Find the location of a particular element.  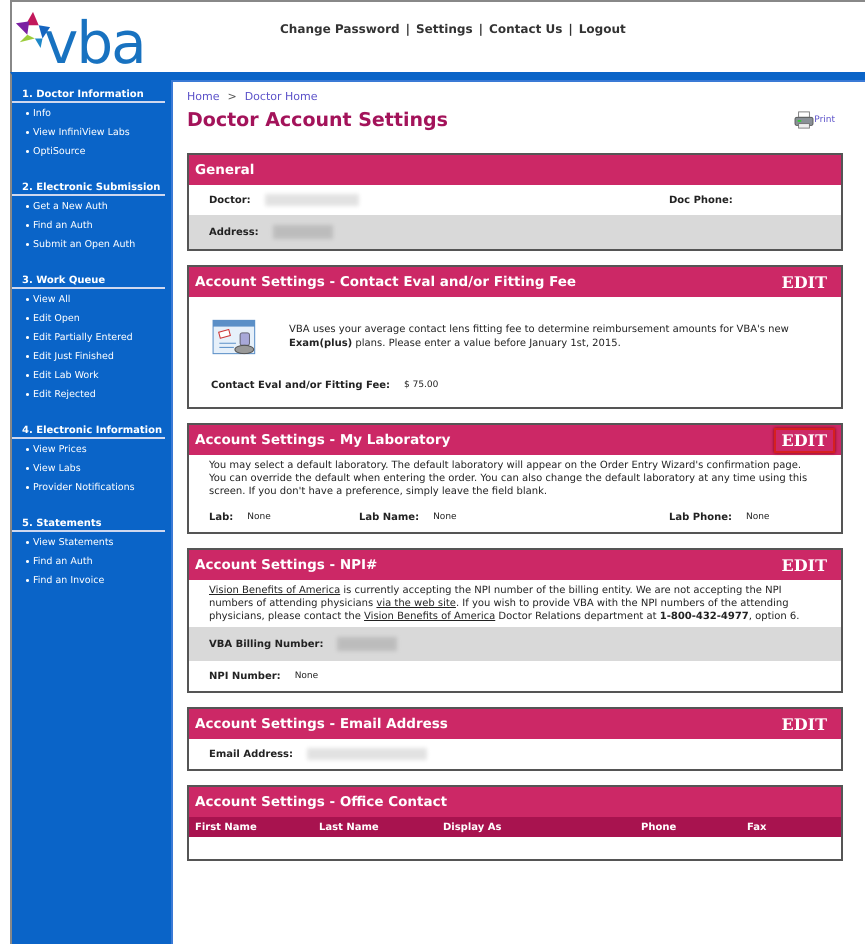

sidebar-link: Edit Partially Entered is located at coordinates (88, 339).